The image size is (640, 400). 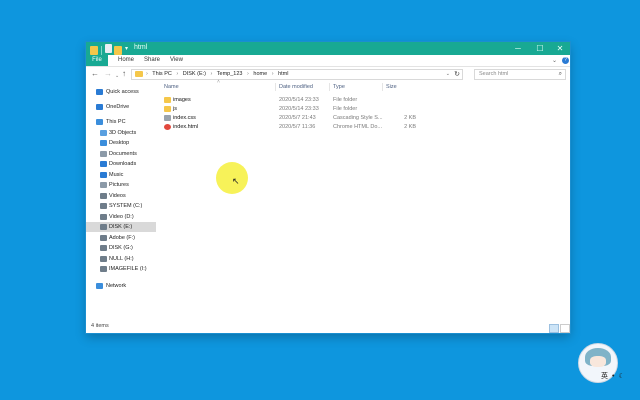 What do you see at coordinates (283, 74) in the screenshot?
I see `breadcrumb-html: html` at bounding box center [283, 74].